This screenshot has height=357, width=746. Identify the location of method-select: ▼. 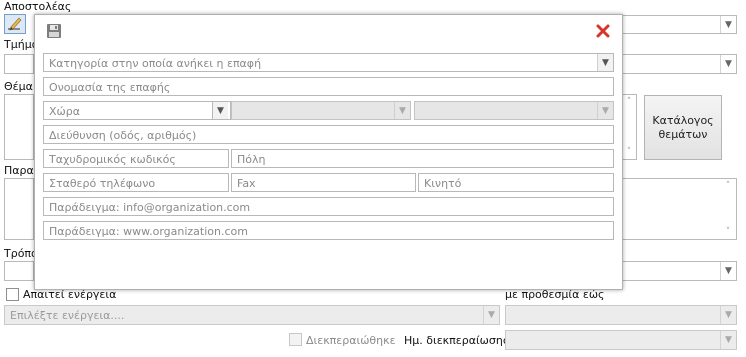
(679, 271).